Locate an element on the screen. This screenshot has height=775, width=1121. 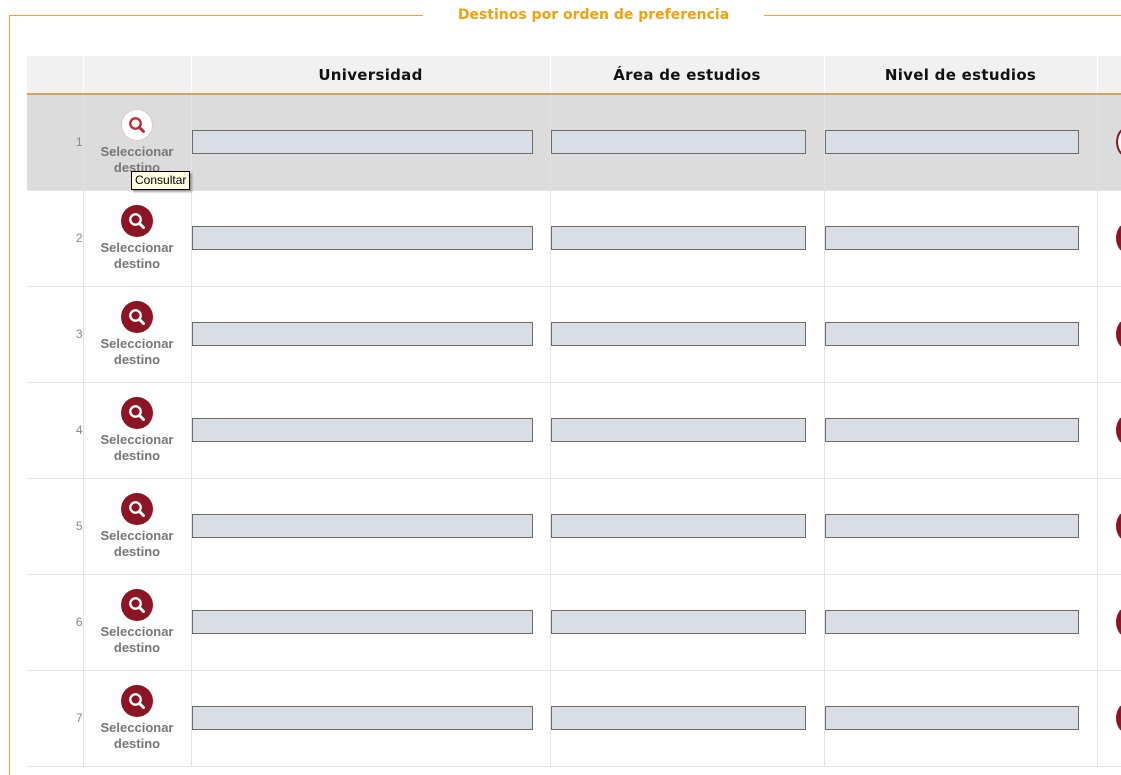
table-row: 1 Seleccionar destino is located at coordinates (574, 142).